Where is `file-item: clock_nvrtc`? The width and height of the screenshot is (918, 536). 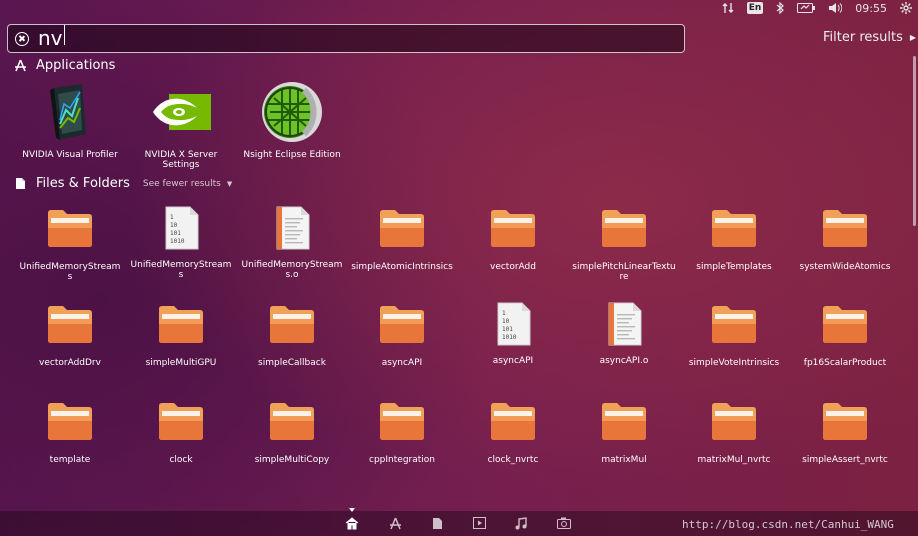
file-item: clock_nvrtc is located at coordinates (513, 433).